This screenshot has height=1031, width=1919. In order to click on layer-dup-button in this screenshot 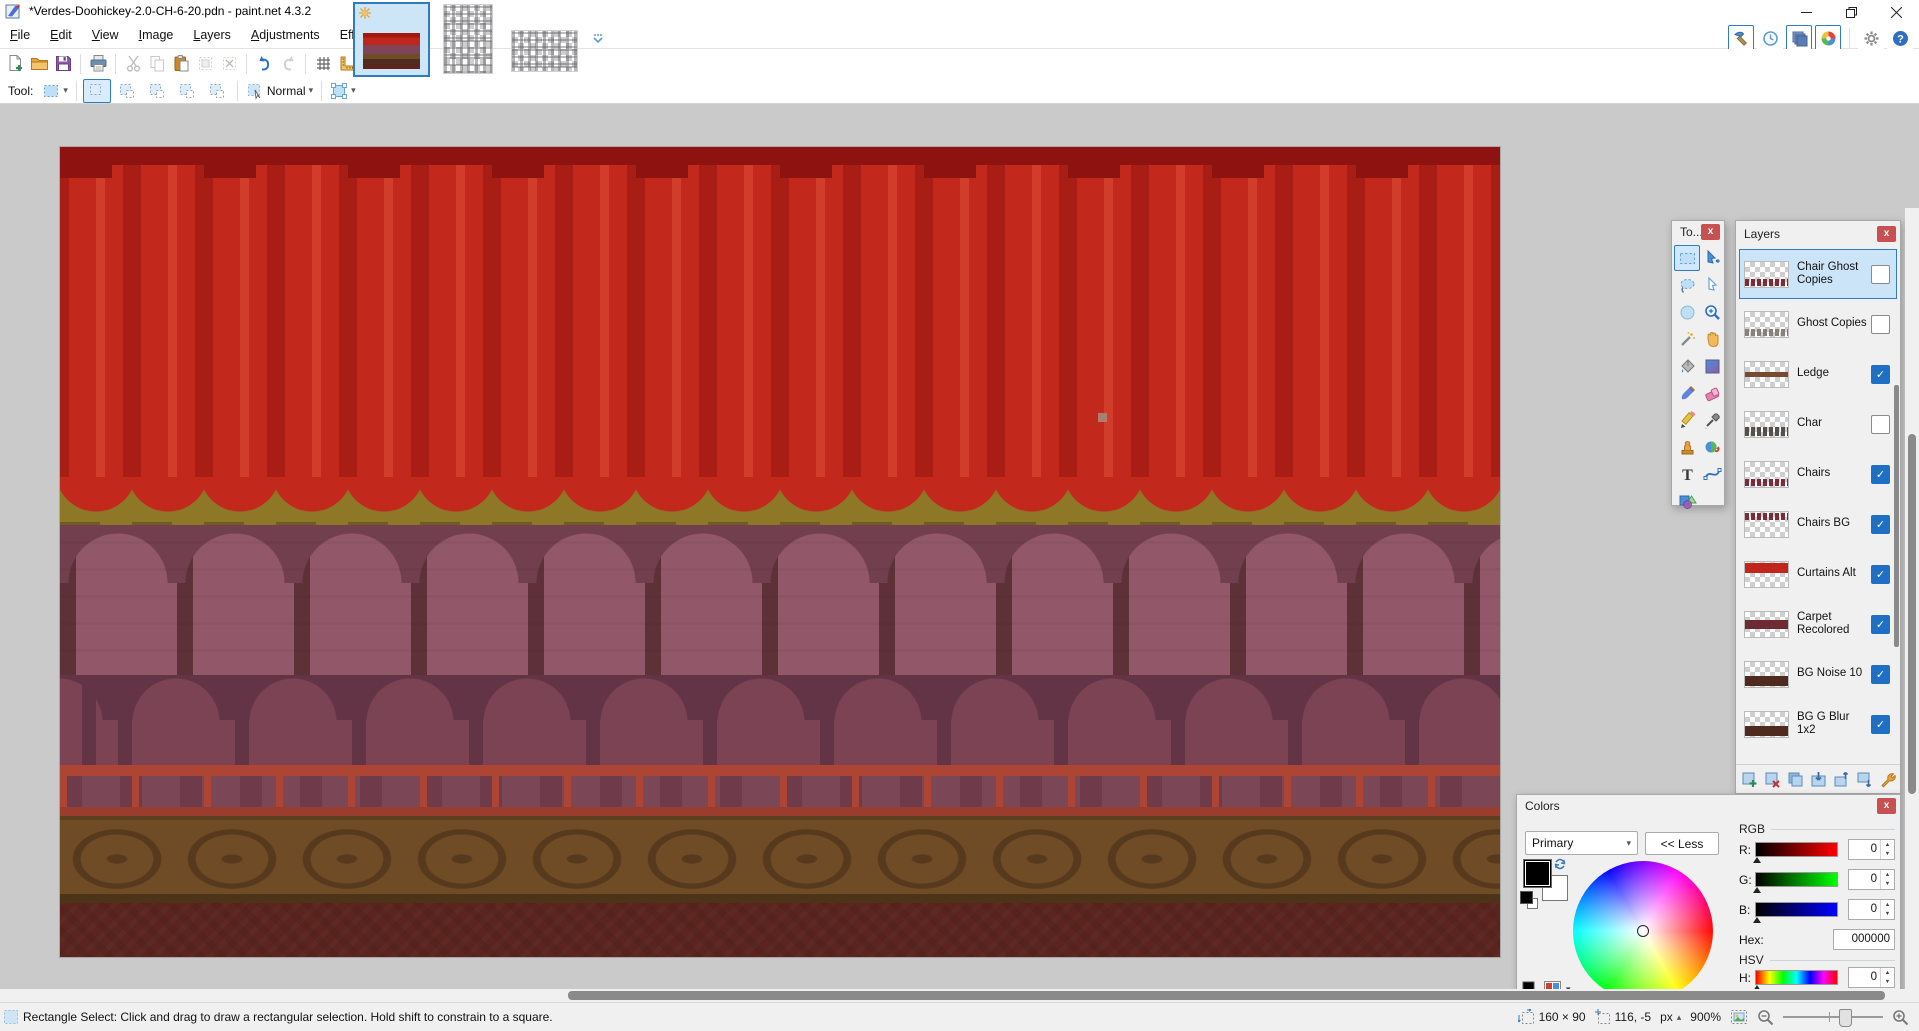, I will do `click(1795, 779)`.